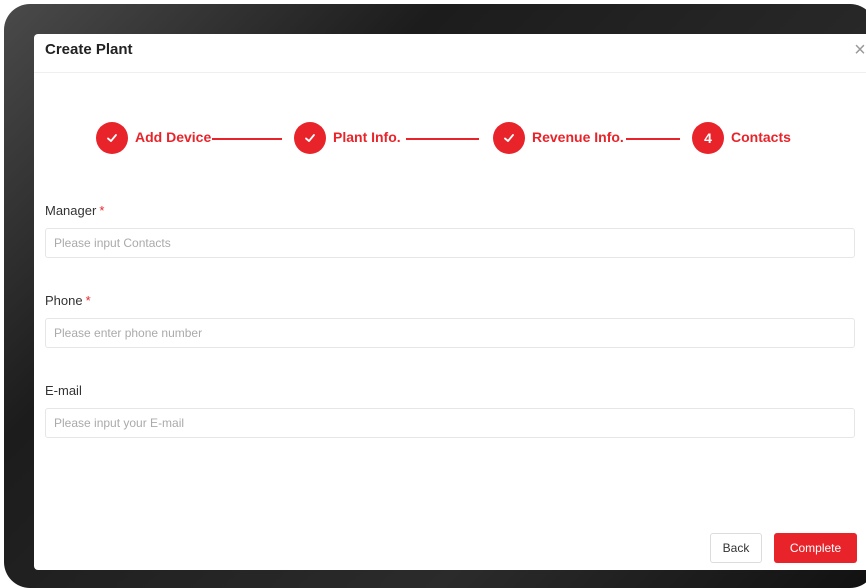 The image size is (866, 588). I want to click on modal-footer: Back Complete, so click(450, 550).